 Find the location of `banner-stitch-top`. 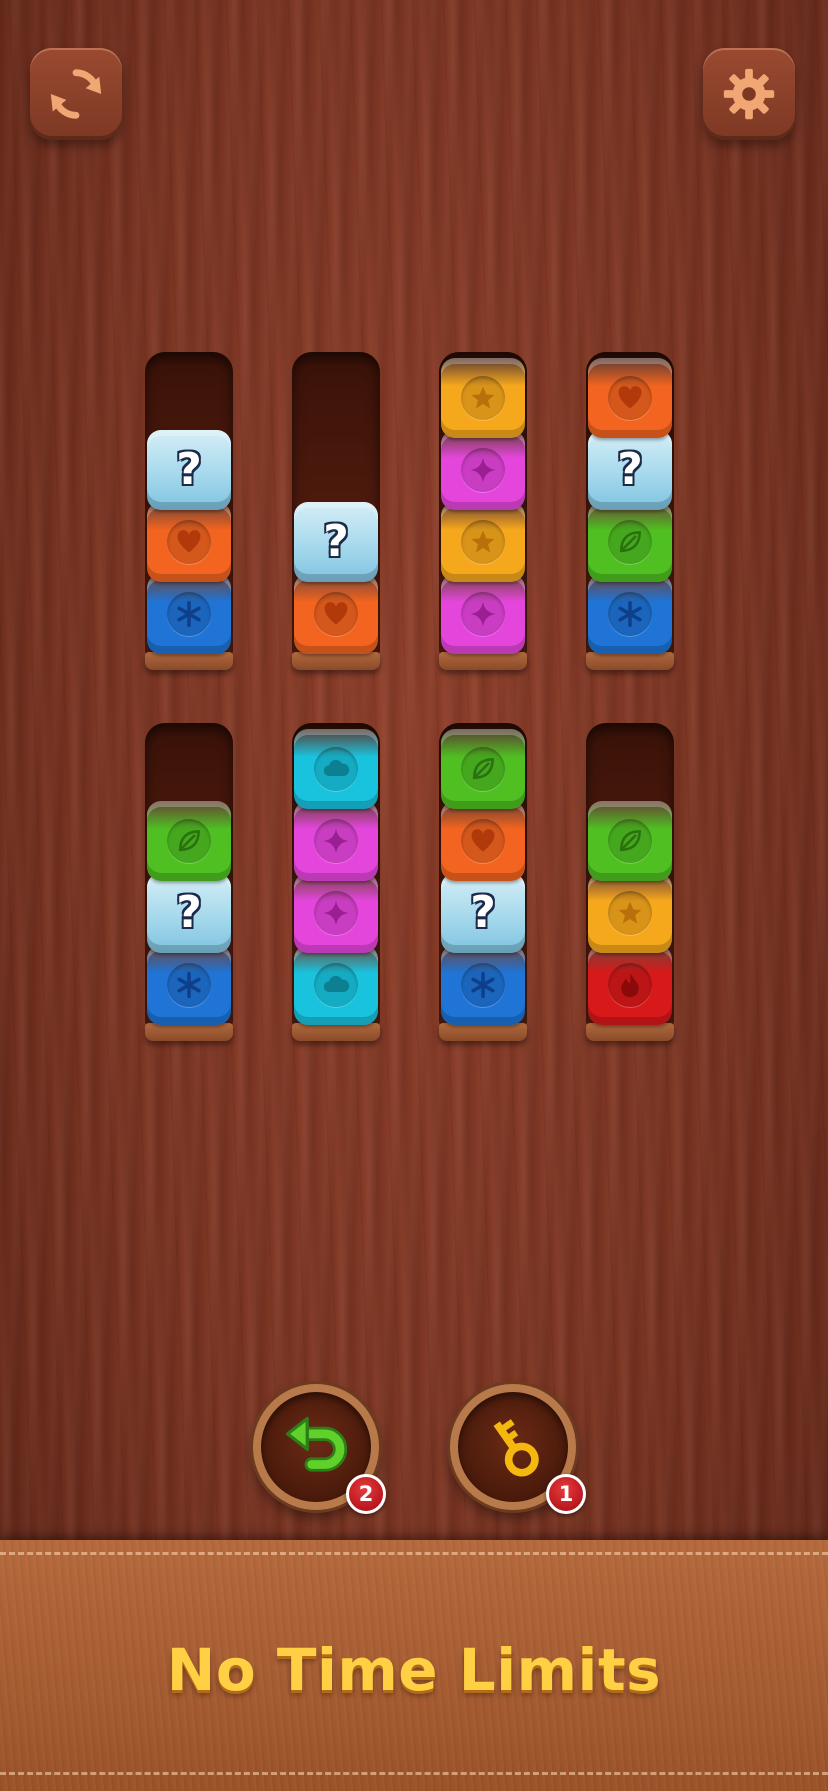

banner-stitch-top is located at coordinates (414, 1553).